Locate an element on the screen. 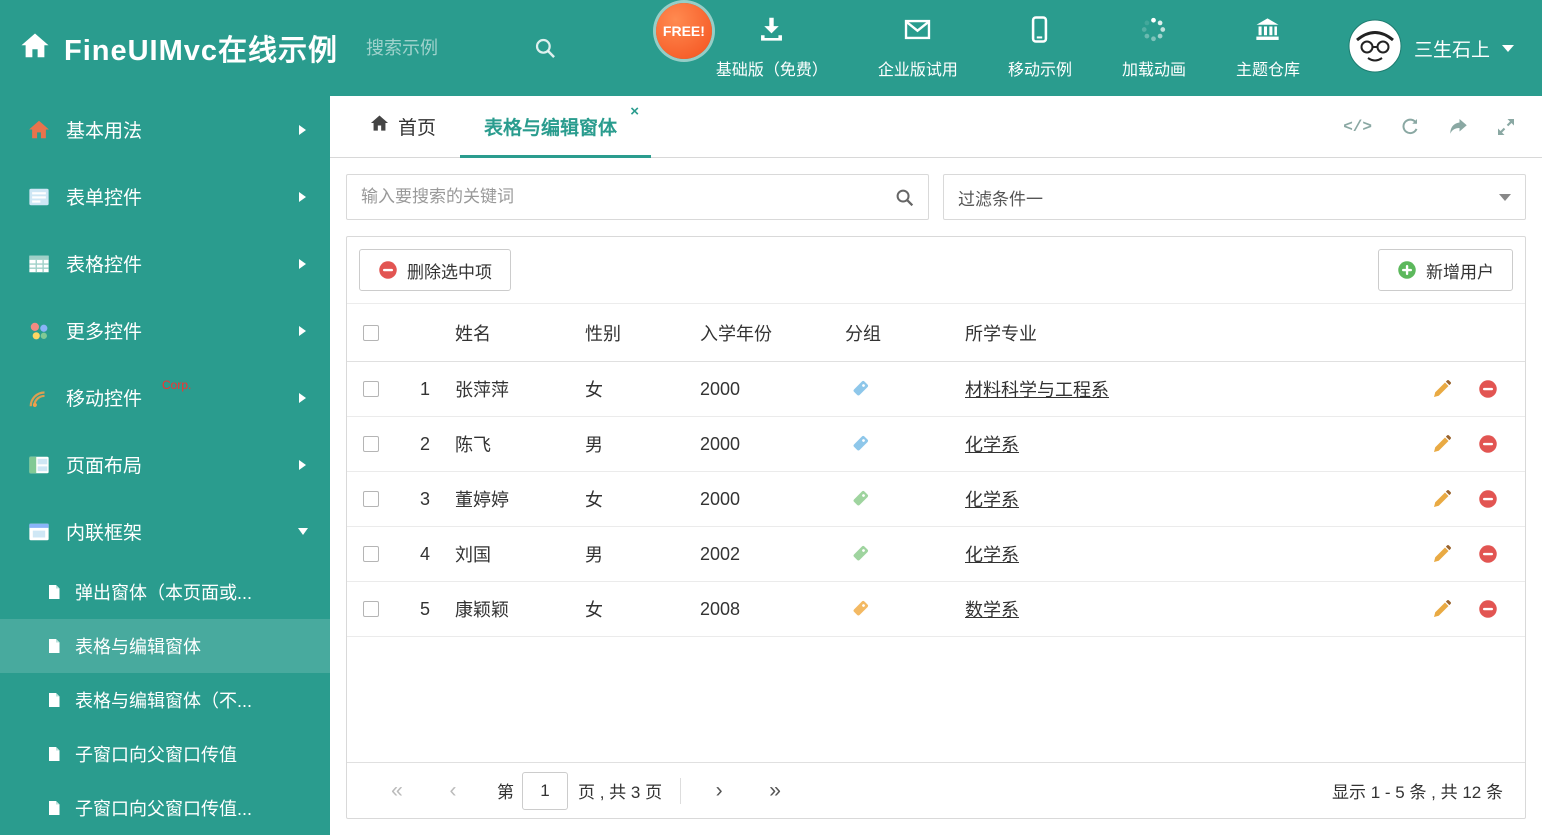 This screenshot has height=835, width=1542. nav-item-basic-edition: FREE! 基础版（免费） is located at coordinates (741, 41).